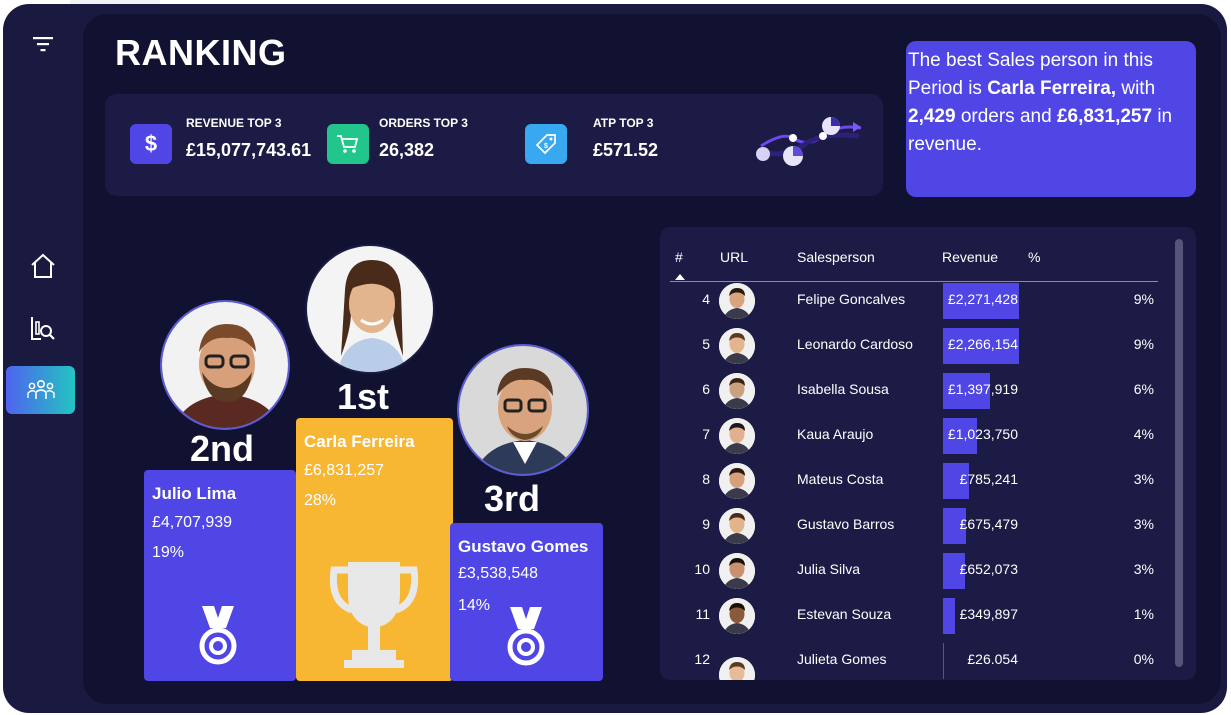 The image size is (1231, 715). I want to click on vertical-scrollbar, so click(1179, 453).